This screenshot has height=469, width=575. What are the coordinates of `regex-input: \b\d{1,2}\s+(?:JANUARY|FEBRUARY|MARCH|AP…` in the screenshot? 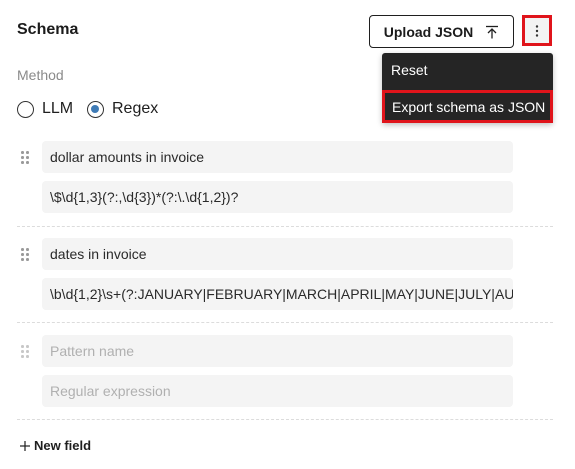 It's located at (277, 294).